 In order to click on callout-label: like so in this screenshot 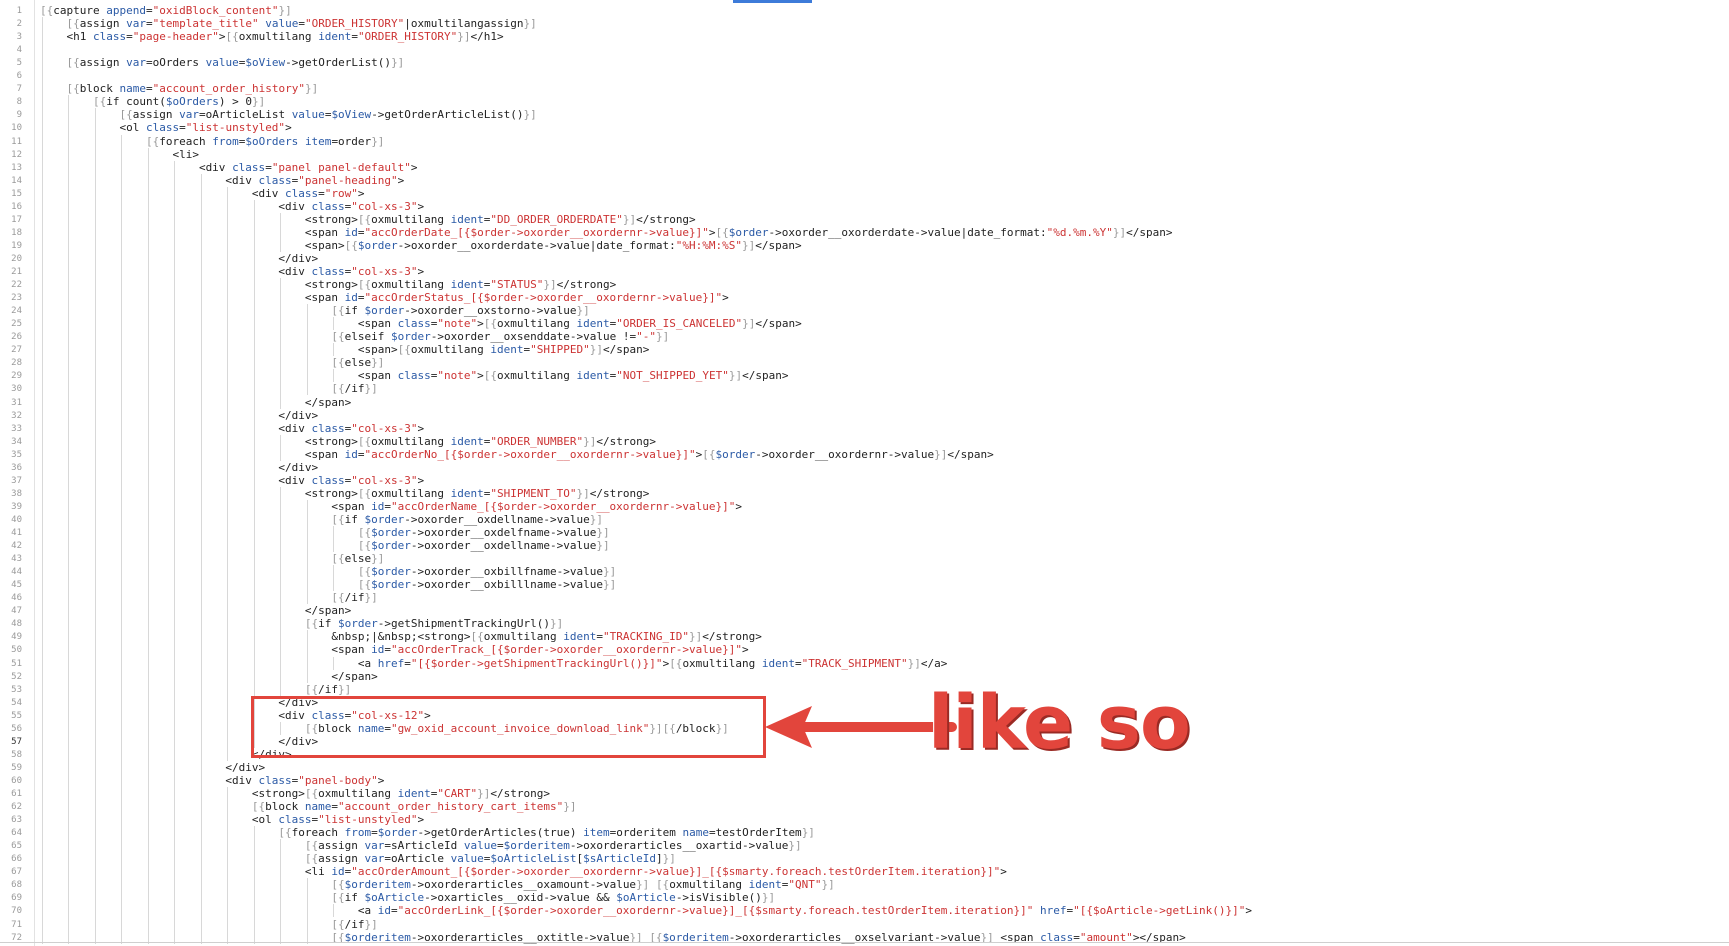, I will do `click(1059, 723)`.